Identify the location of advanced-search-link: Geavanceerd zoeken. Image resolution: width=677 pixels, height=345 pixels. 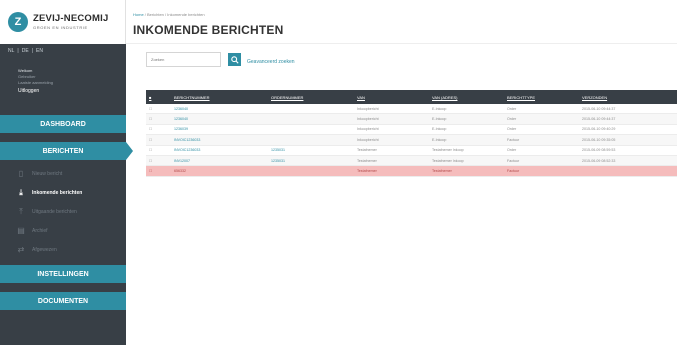
(271, 62).